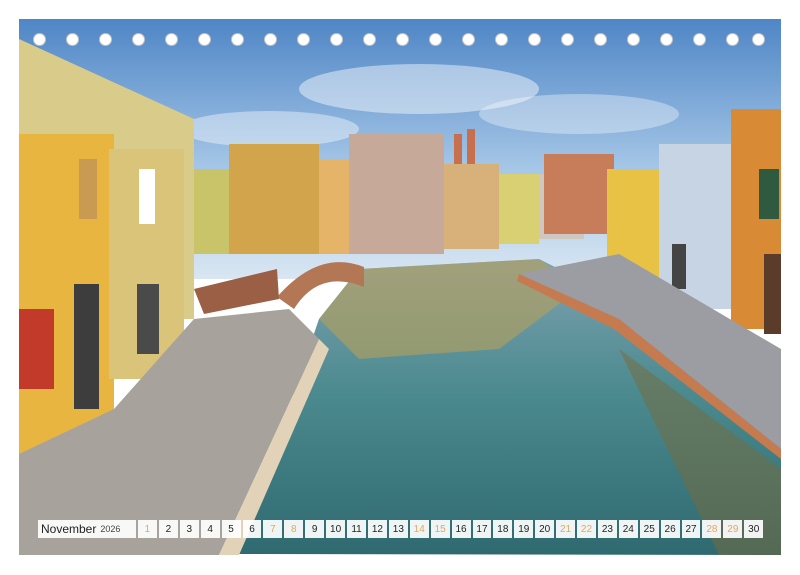 This screenshot has width=800, height=575. I want to click on day-cell: 8, so click(294, 529).